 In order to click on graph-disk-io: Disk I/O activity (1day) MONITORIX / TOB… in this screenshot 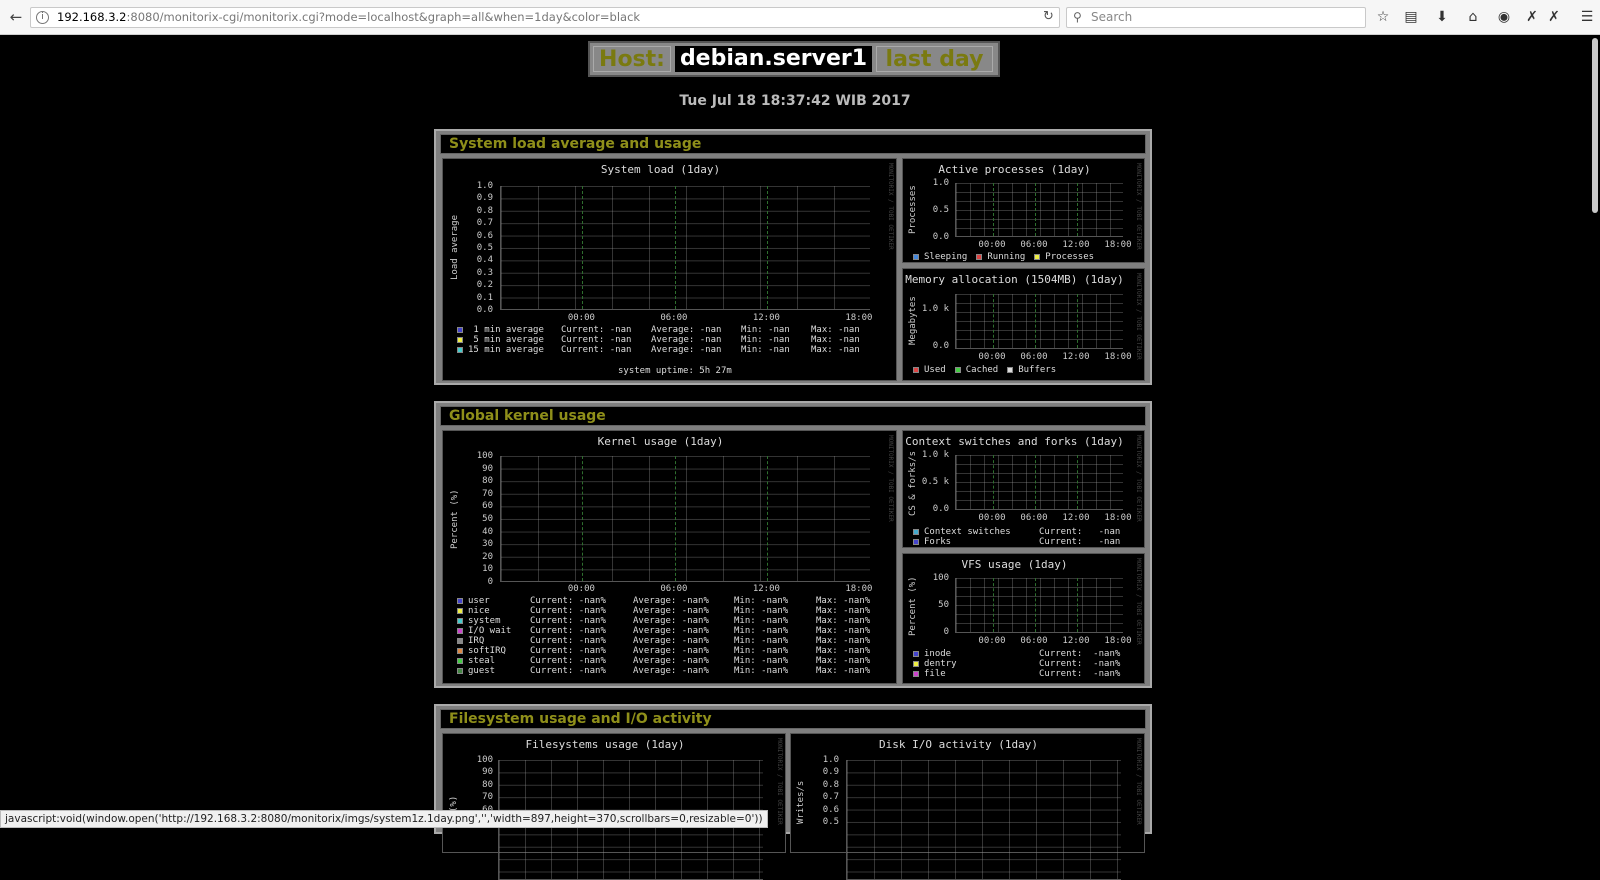, I will do `click(967, 806)`.